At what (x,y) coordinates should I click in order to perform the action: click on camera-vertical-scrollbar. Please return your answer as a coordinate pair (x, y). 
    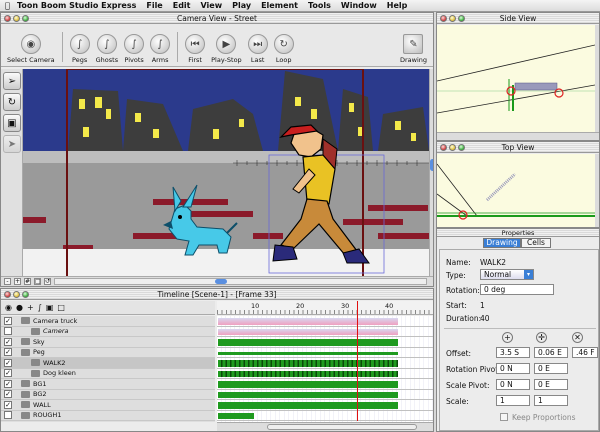
    Looking at the image, I should click on (431, 172).